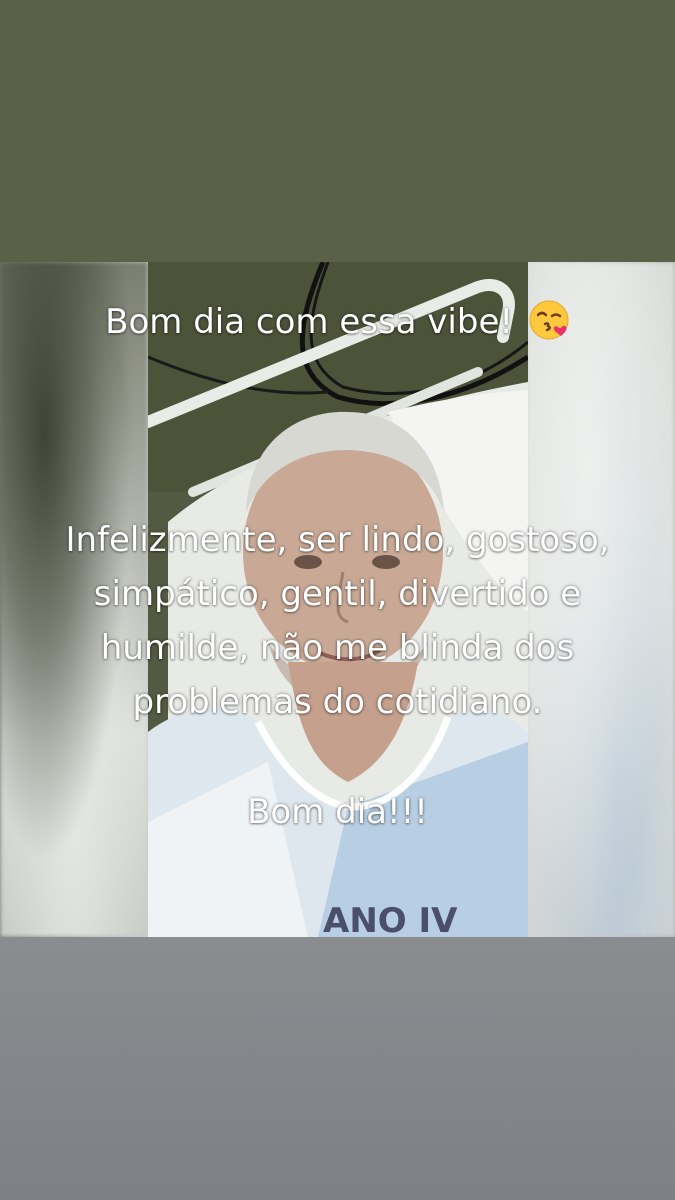  What do you see at coordinates (337, 540) in the screenshot?
I see `caption-body-line: Infelizmente, ser lindo, gostoso,` at bounding box center [337, 540].